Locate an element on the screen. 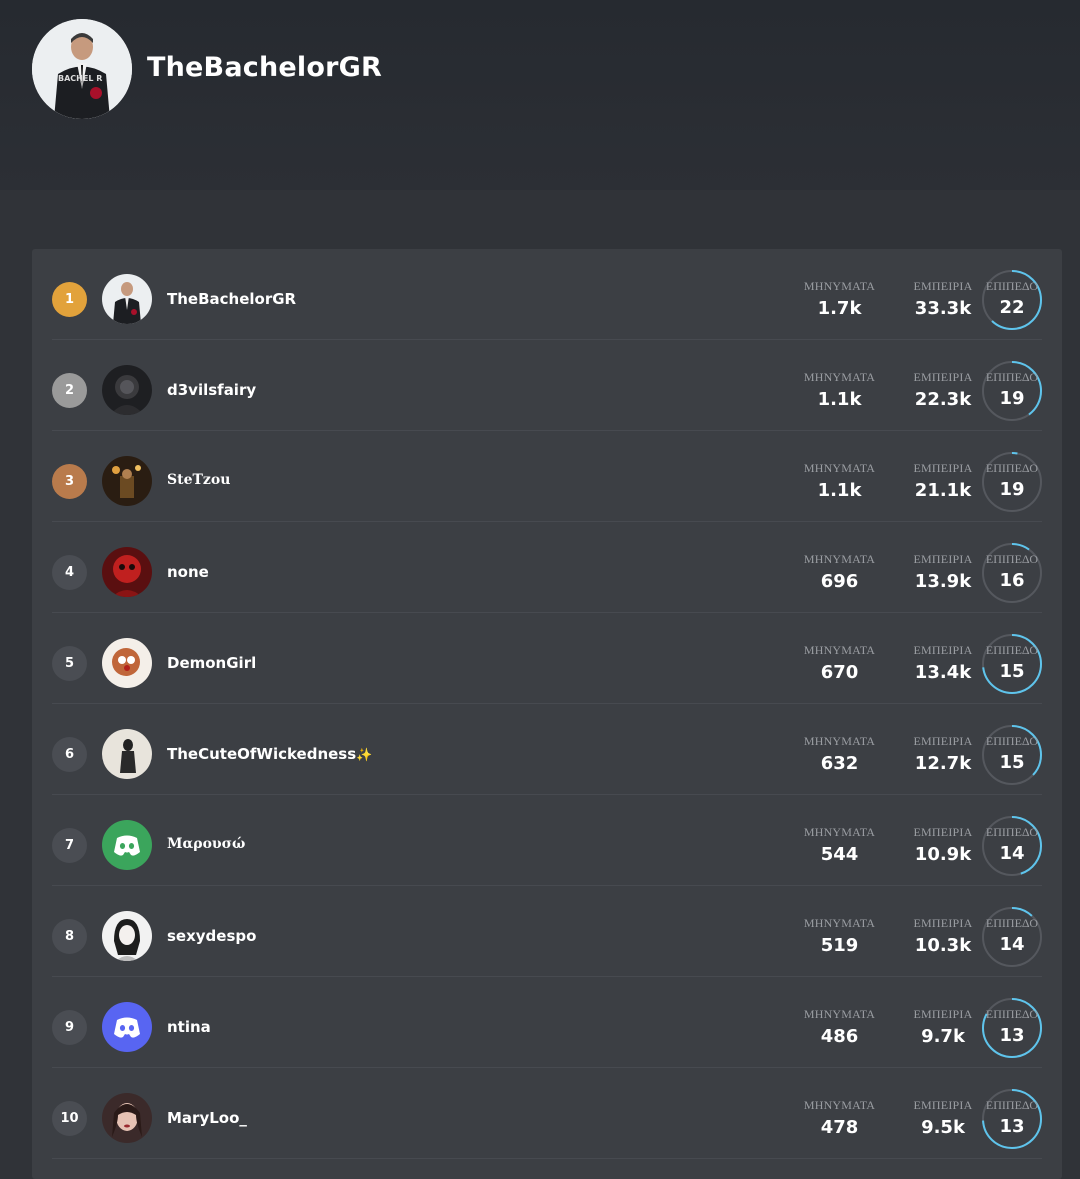  username-text: Μαρουσώ is located at coordinates (206, 844).